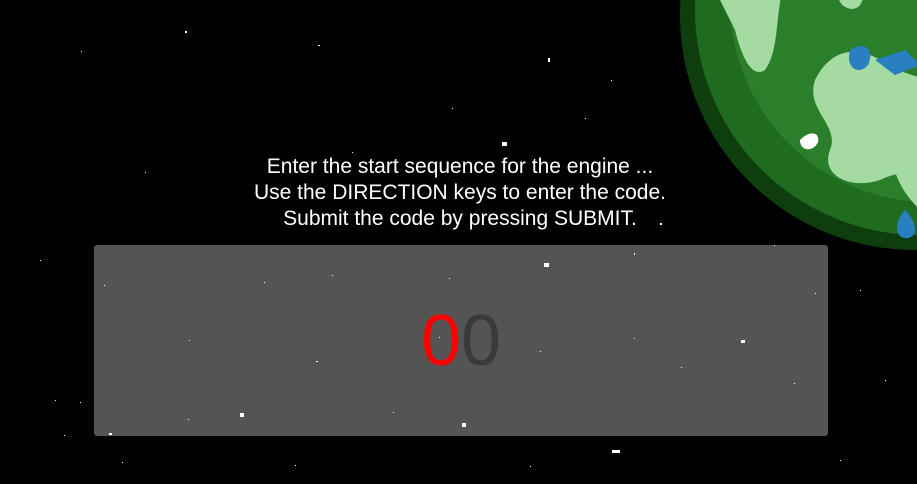 Image resolution: width=917 pixels, height=484 pixels. Describe the element at coordinates (481, 341) in the screenshot. I see `code-digit-2: 0` at that location.